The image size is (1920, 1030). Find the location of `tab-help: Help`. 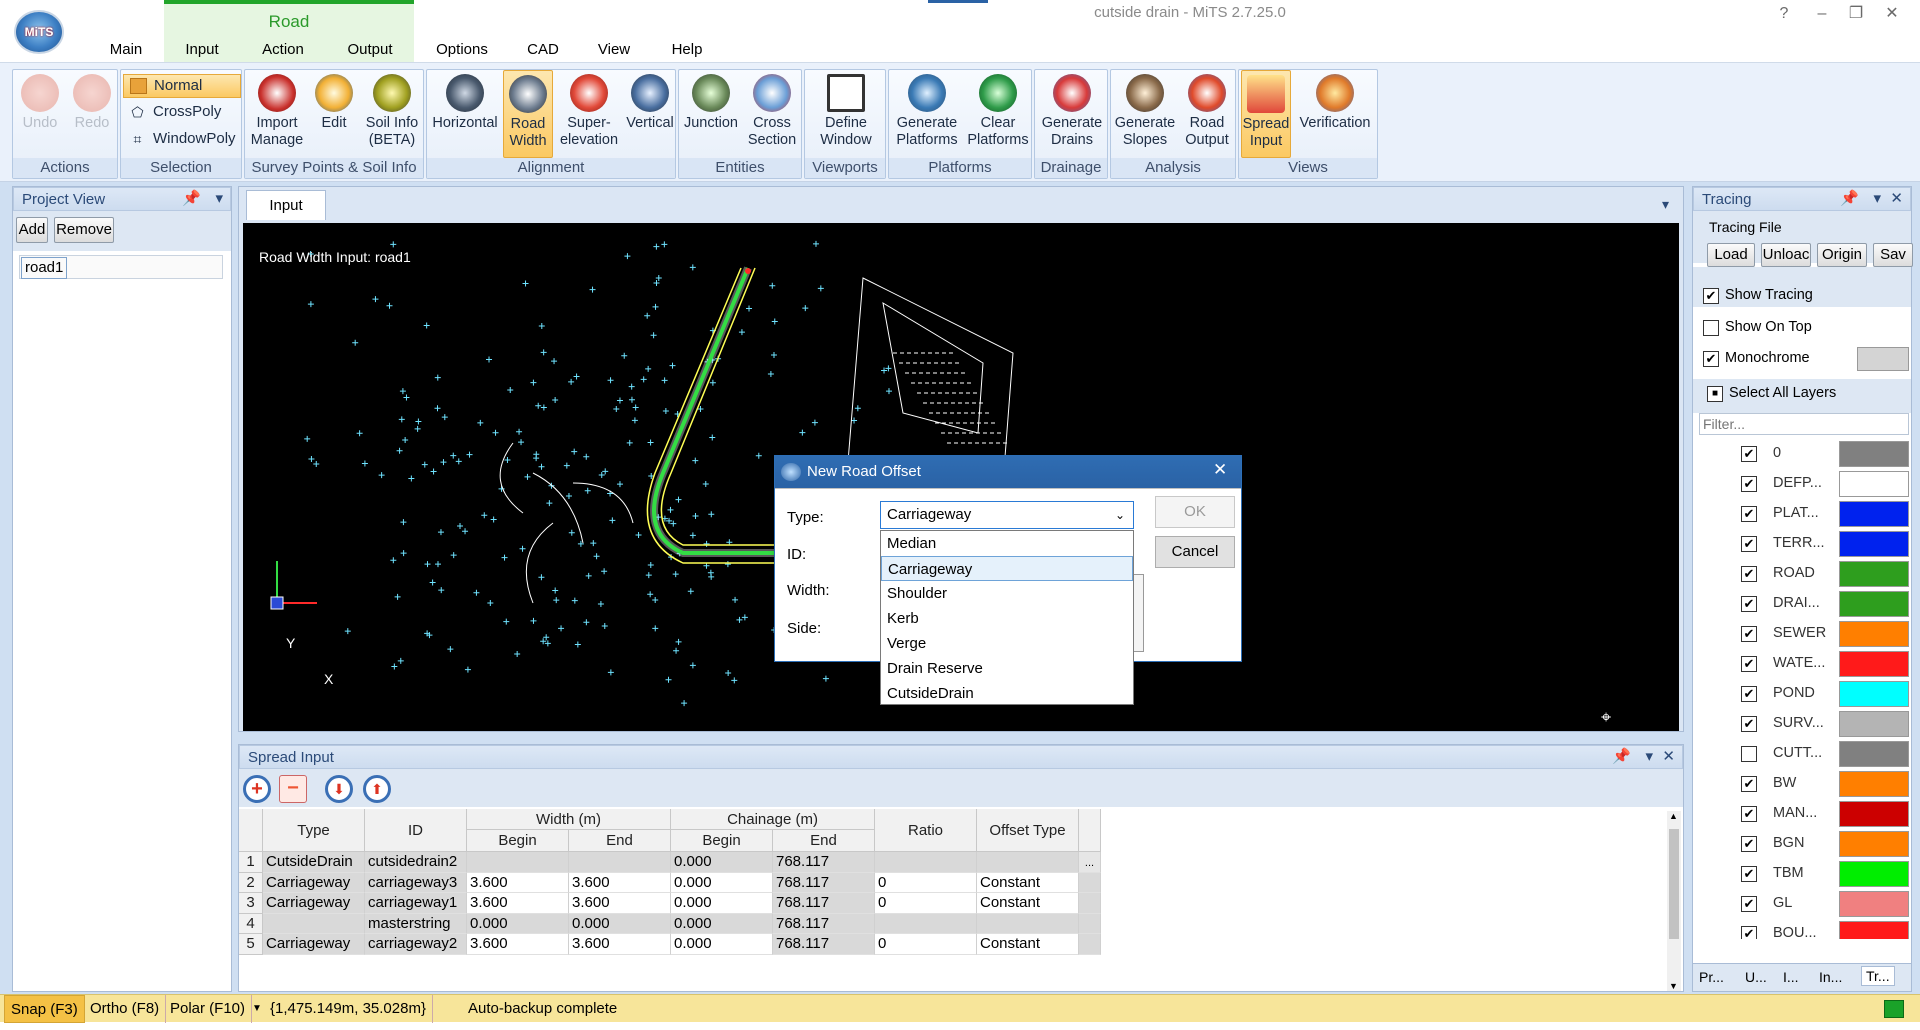

tab-help: Help is located at coordinates (687, 50).